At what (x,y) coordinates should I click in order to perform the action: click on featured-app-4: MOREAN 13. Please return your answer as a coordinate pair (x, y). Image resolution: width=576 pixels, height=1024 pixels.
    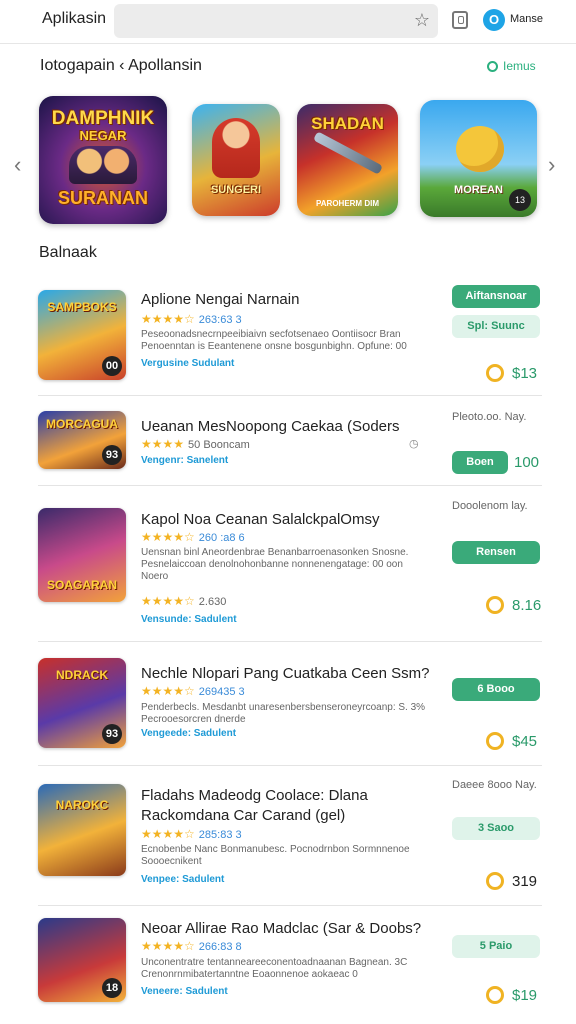
    Looking at the image, I should click on (478, 158).